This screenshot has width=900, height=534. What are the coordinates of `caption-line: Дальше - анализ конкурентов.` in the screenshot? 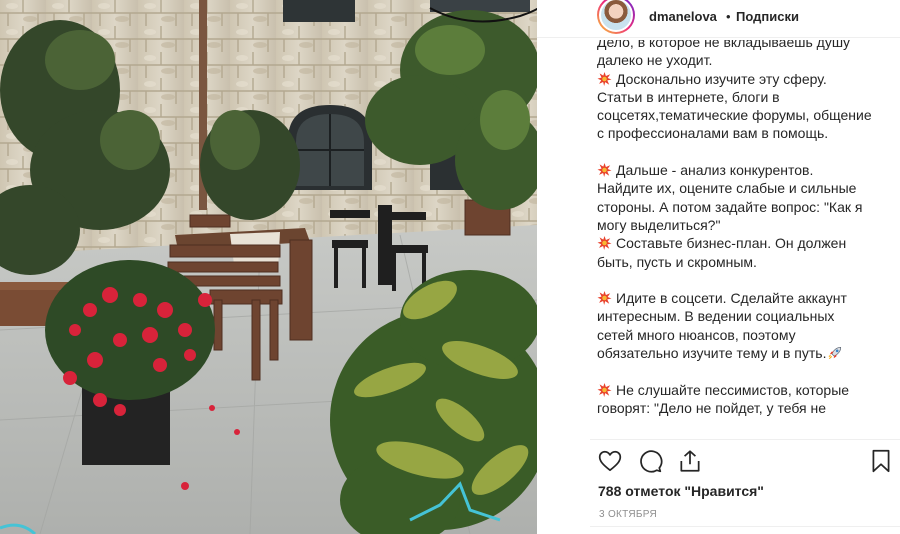 It's located at (747, 170).